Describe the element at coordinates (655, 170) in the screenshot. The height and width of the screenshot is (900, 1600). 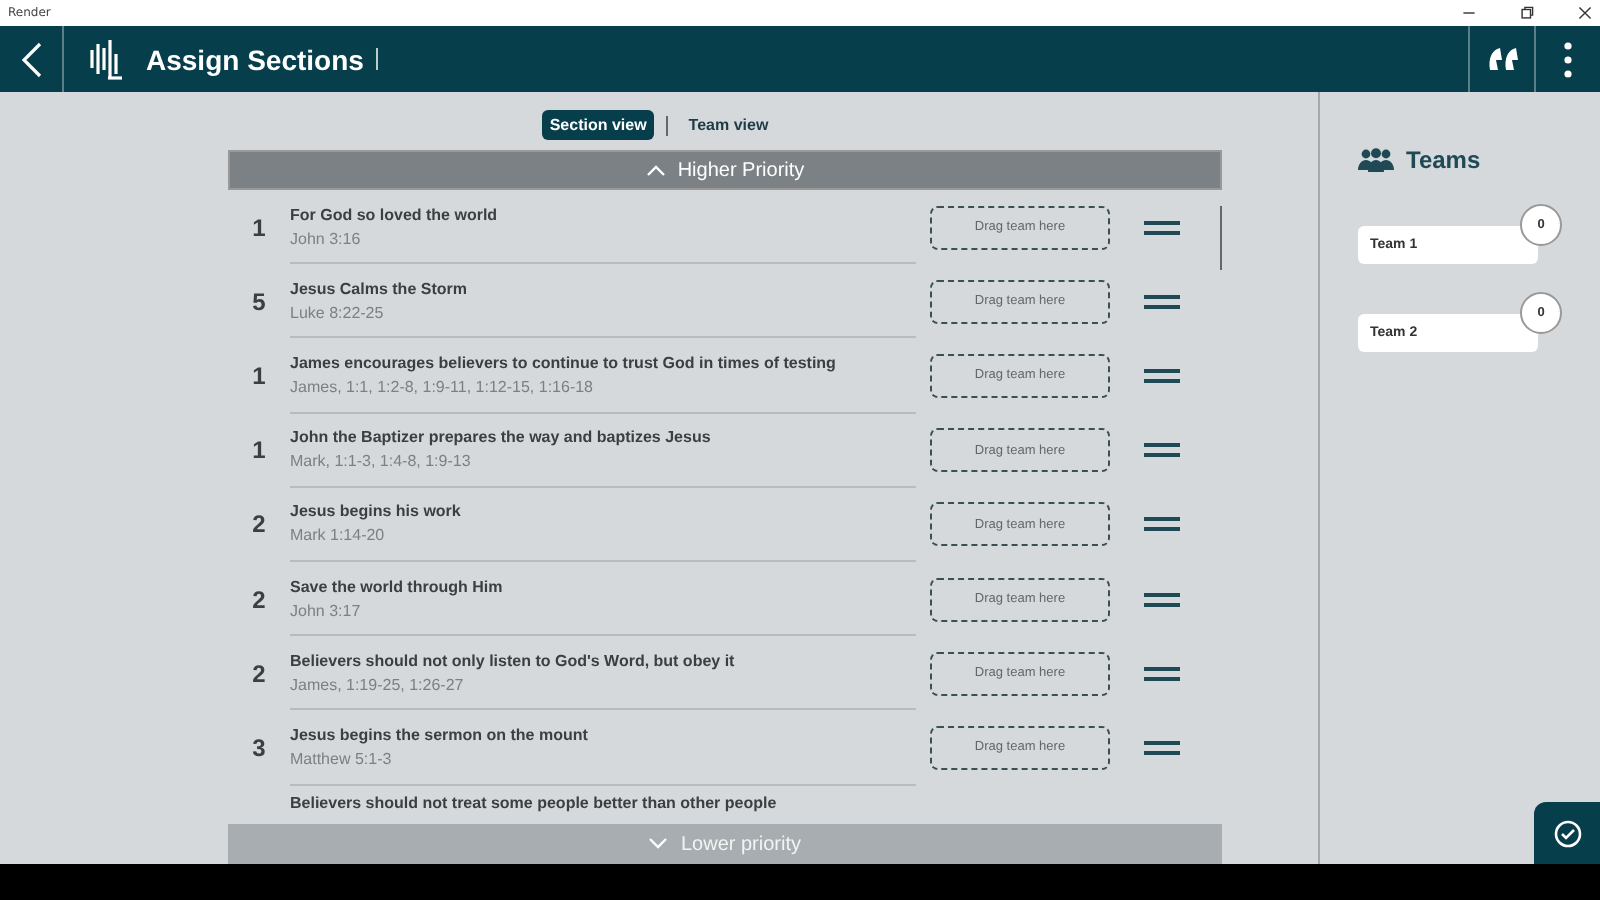
I see `chevron-up-icon` at that location.